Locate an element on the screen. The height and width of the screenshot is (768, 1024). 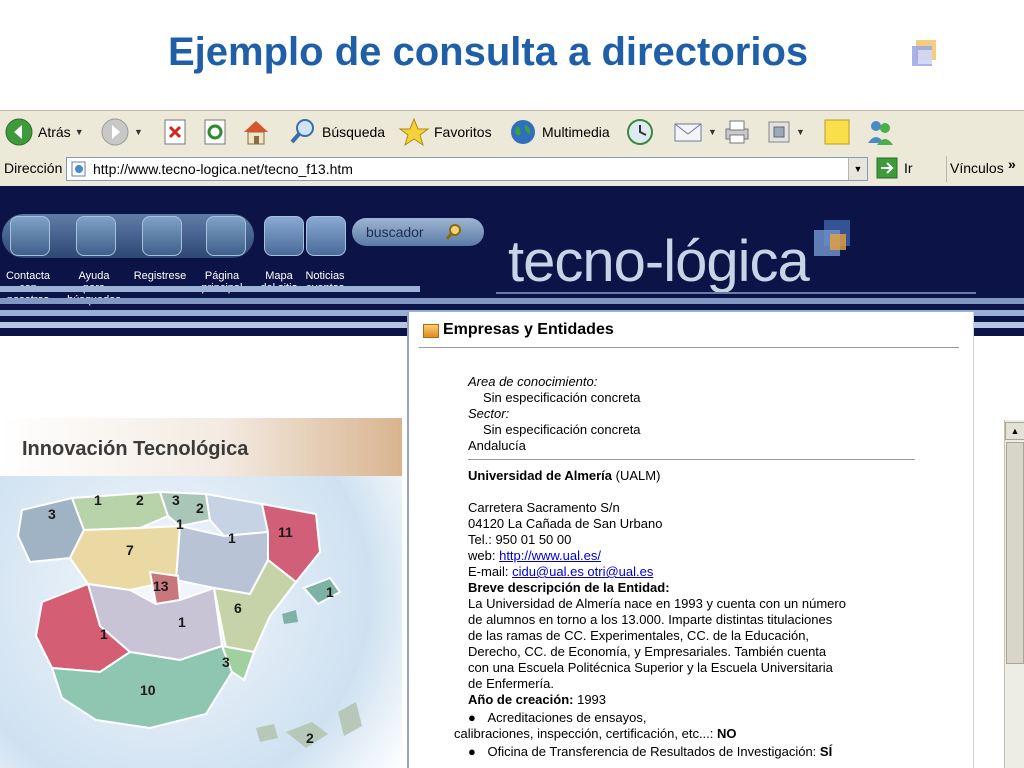
multimedia-button: Multimedia is located at coordinates (559, 132).